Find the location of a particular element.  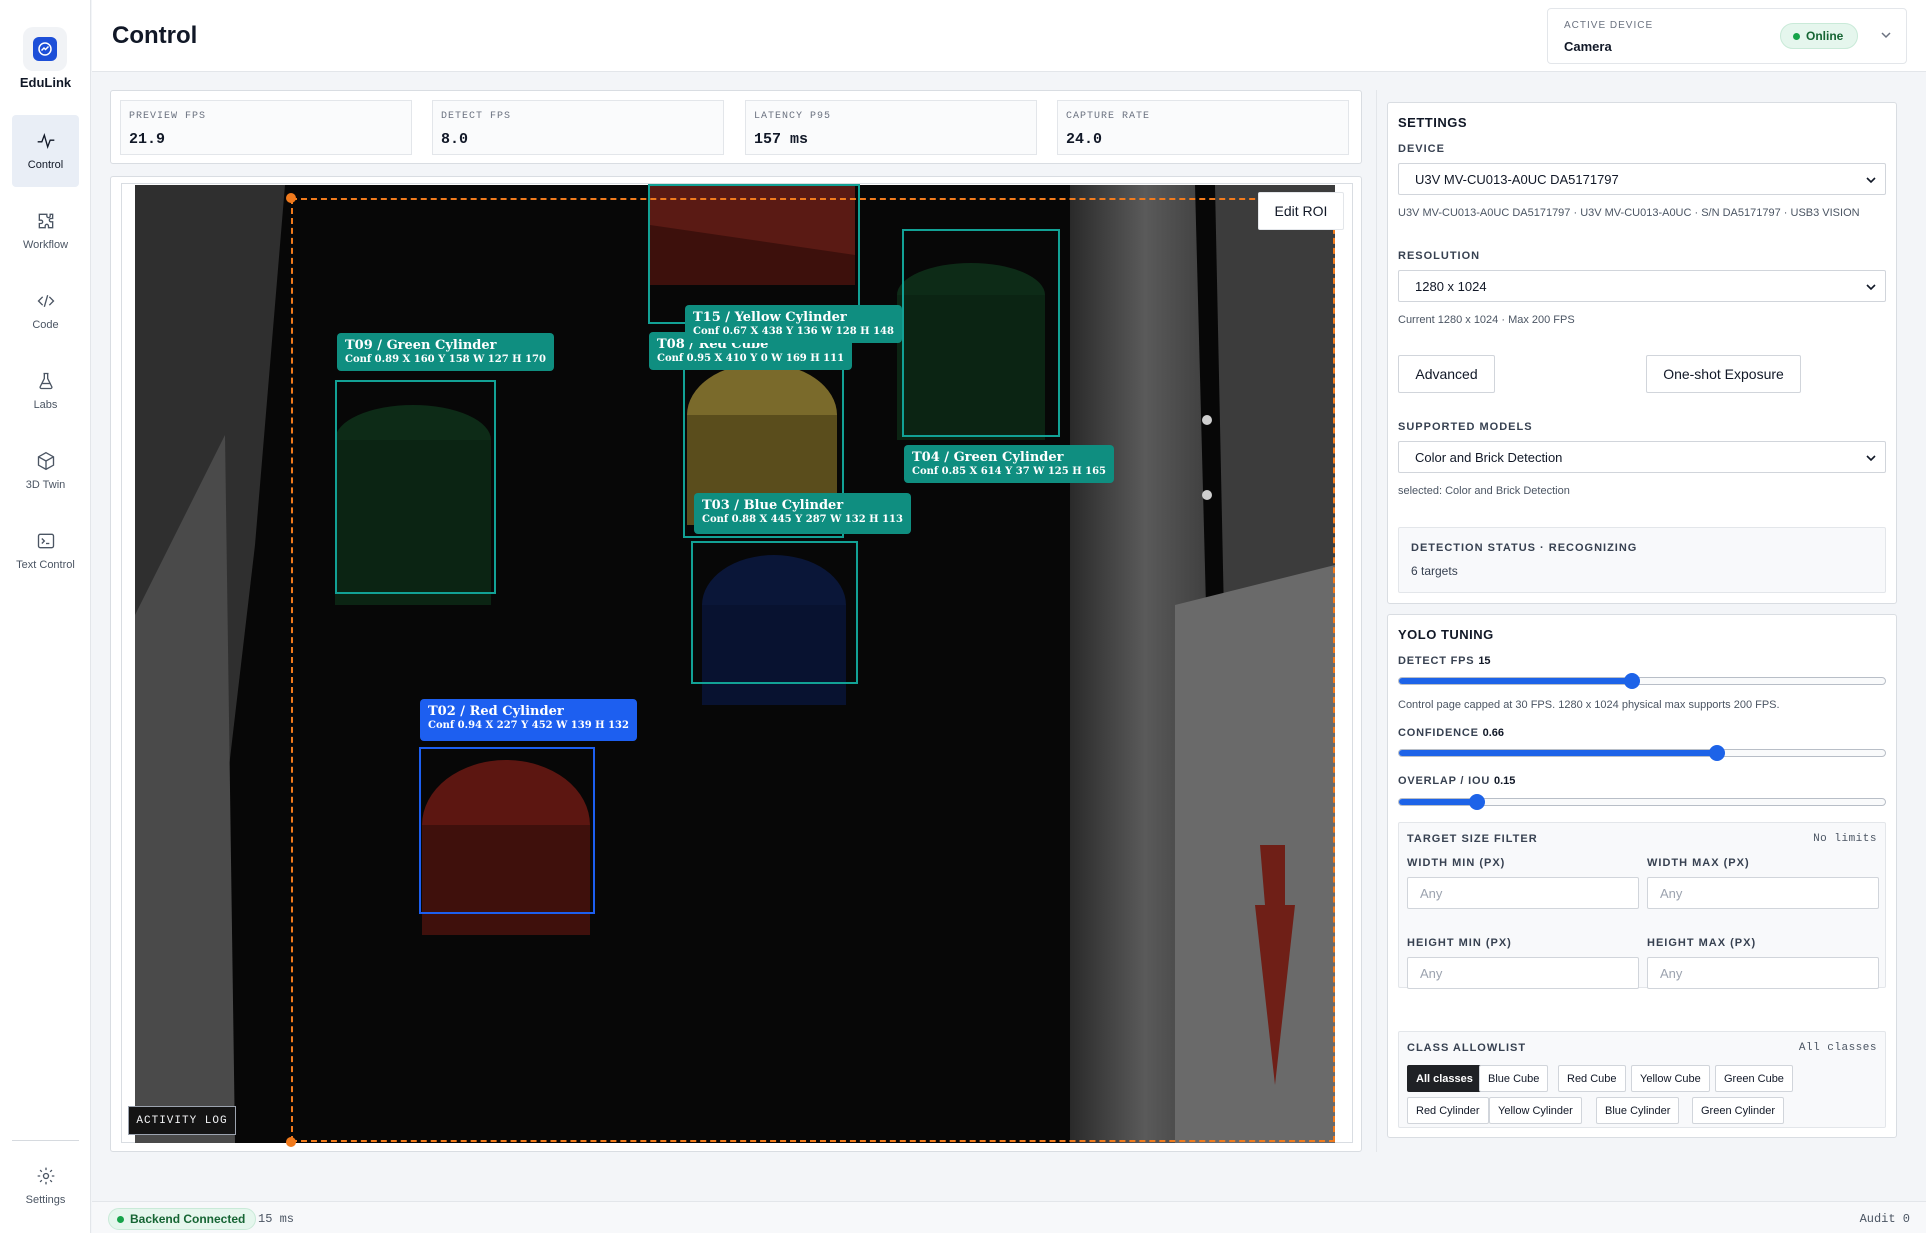

stat-value: 24.0 is located at coordinates (1084, 139).